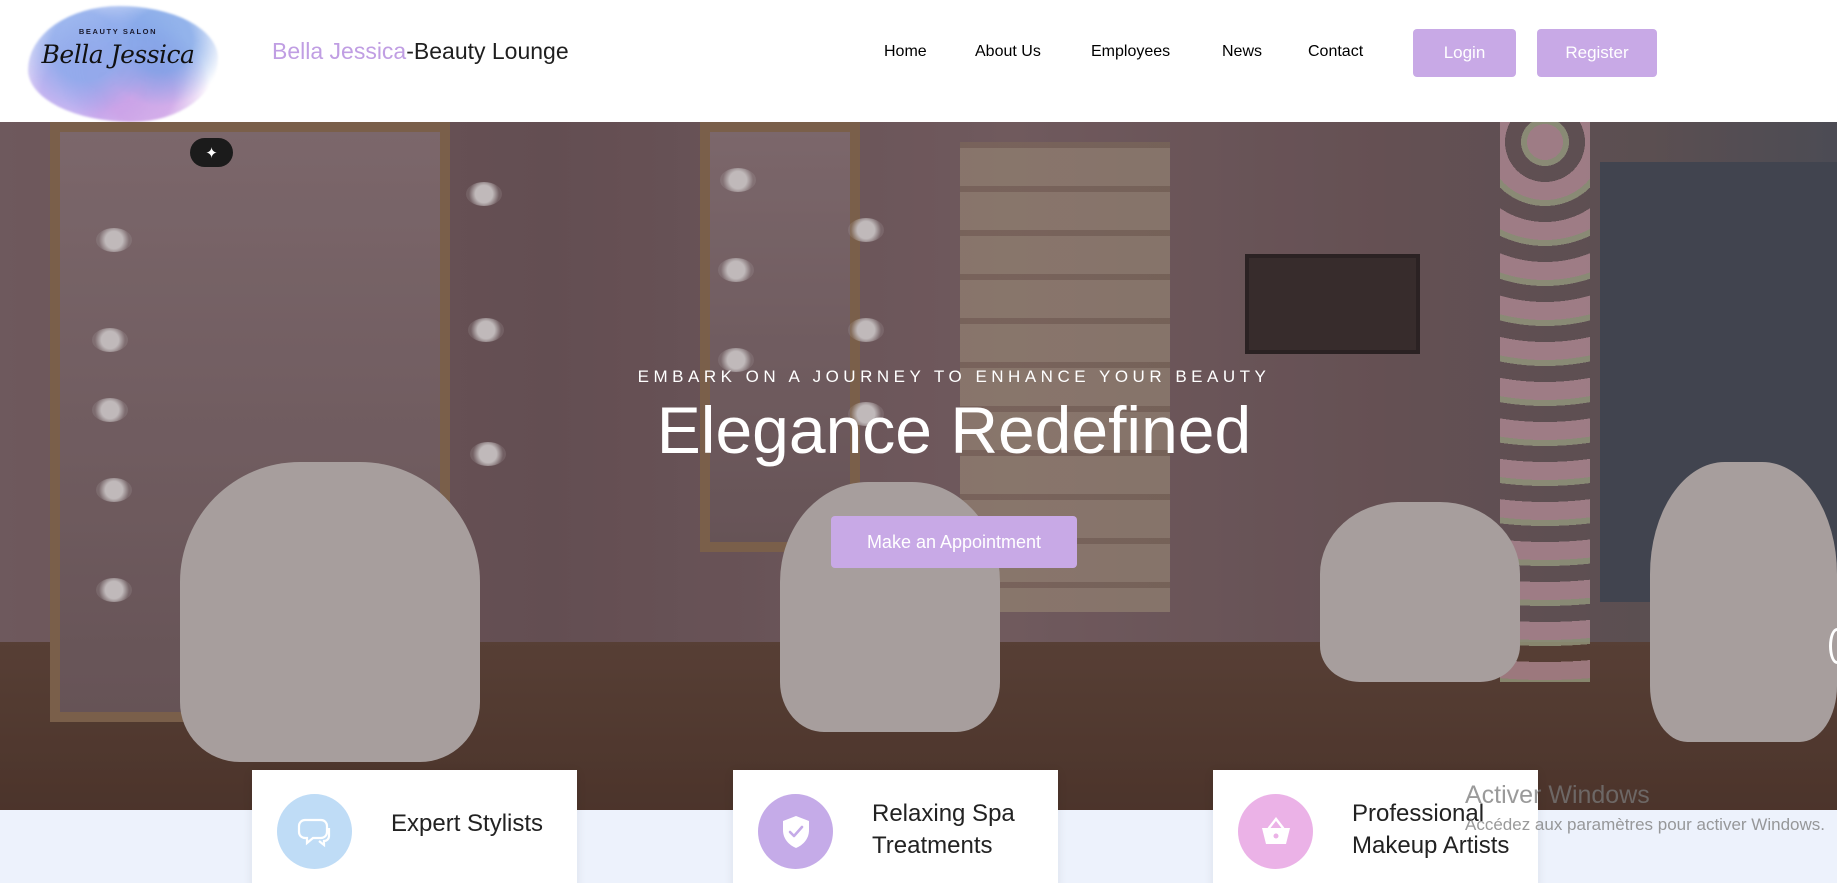 The height and width of the screenshot is (883, 1837). What do you see at coordinates (211, 152) in the screenshot?
I see `magic-wand-icon: ✦` at bounding box center [211, 152].